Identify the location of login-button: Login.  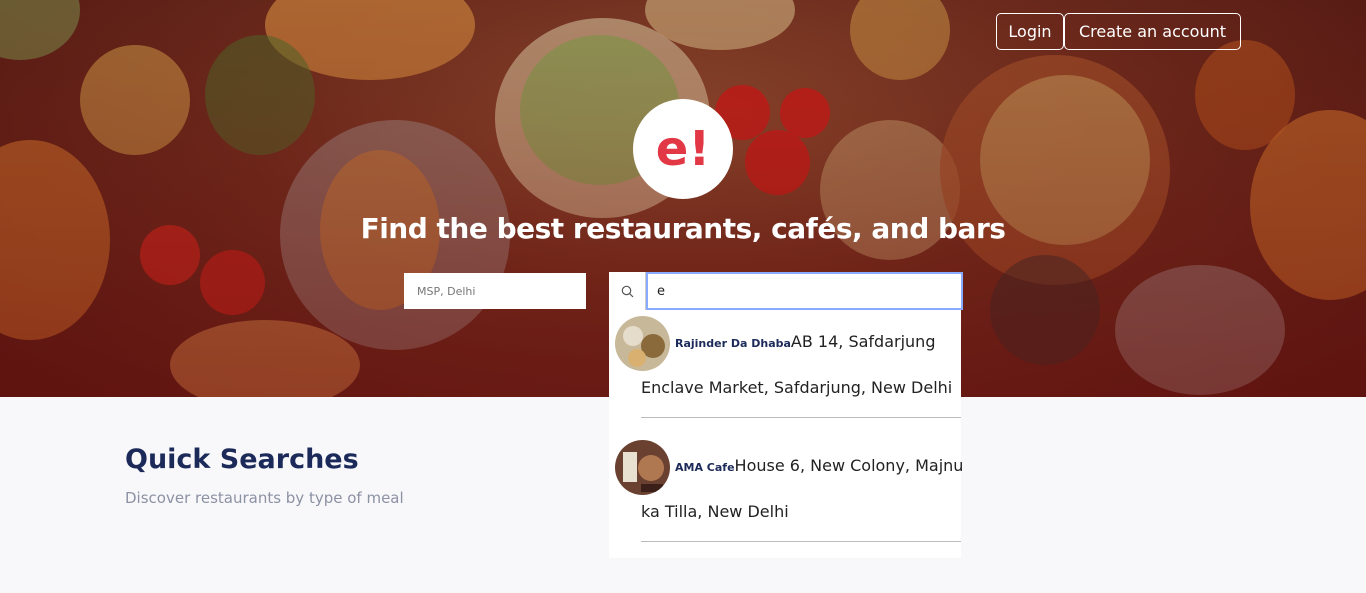
(1030, 31).